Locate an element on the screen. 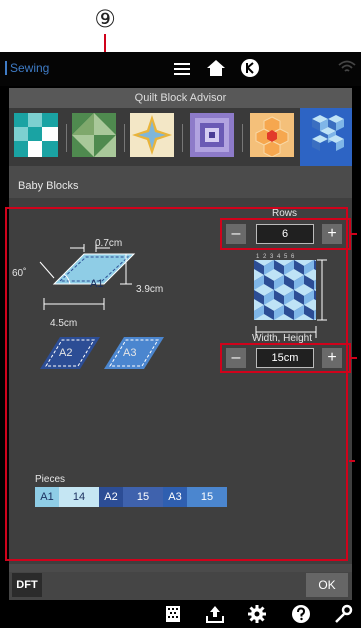  piece-a3-label: A3 is located at coordinates (130, 353).